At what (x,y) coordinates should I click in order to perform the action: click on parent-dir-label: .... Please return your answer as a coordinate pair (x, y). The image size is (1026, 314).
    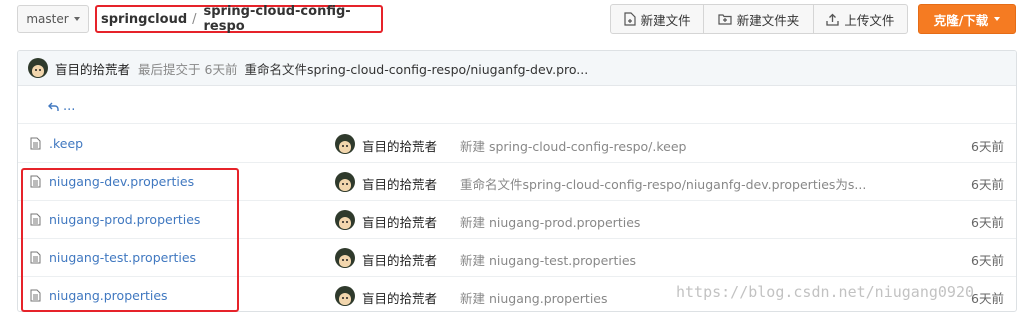
    Looking at the image, I should click on (69, 106).